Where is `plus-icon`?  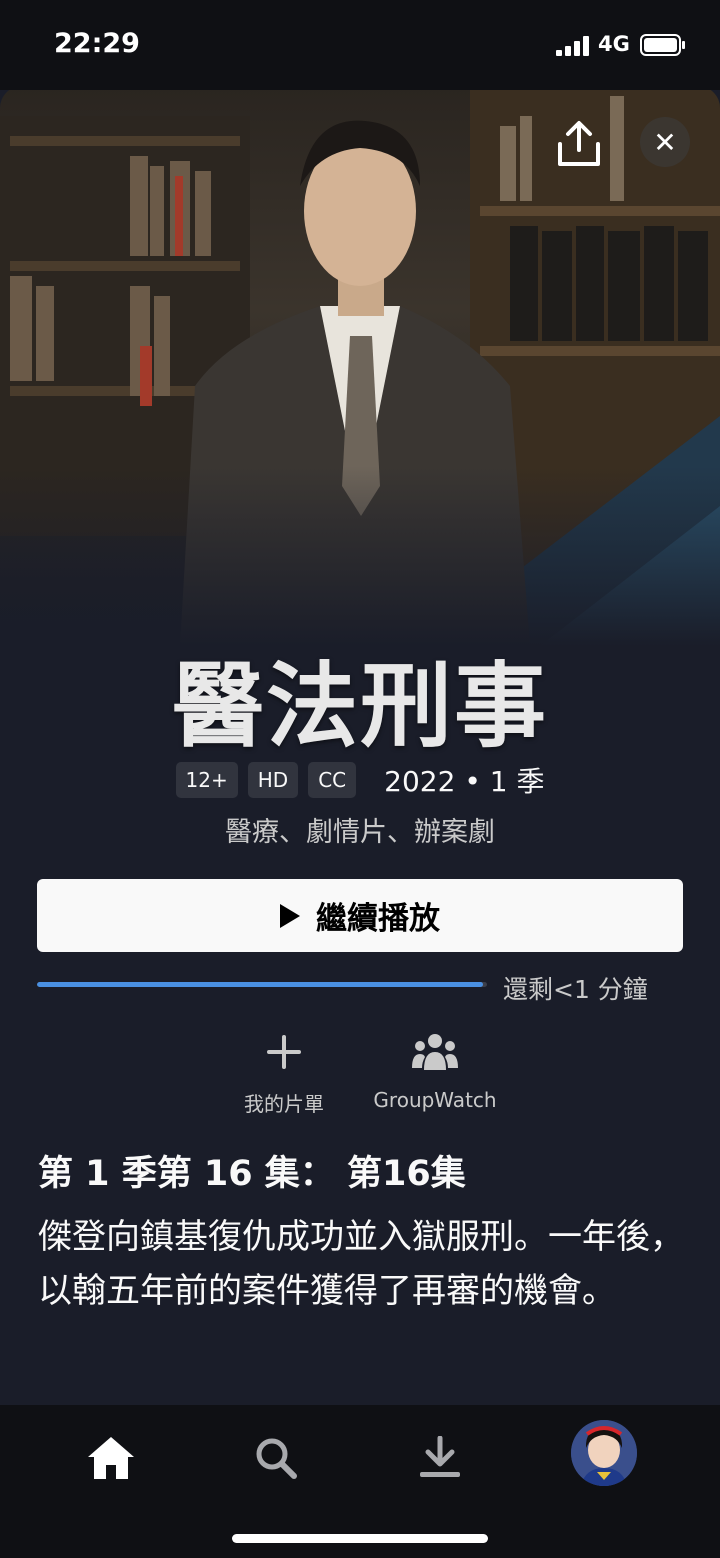 plus-icon is located at coordinates (284, 1052).